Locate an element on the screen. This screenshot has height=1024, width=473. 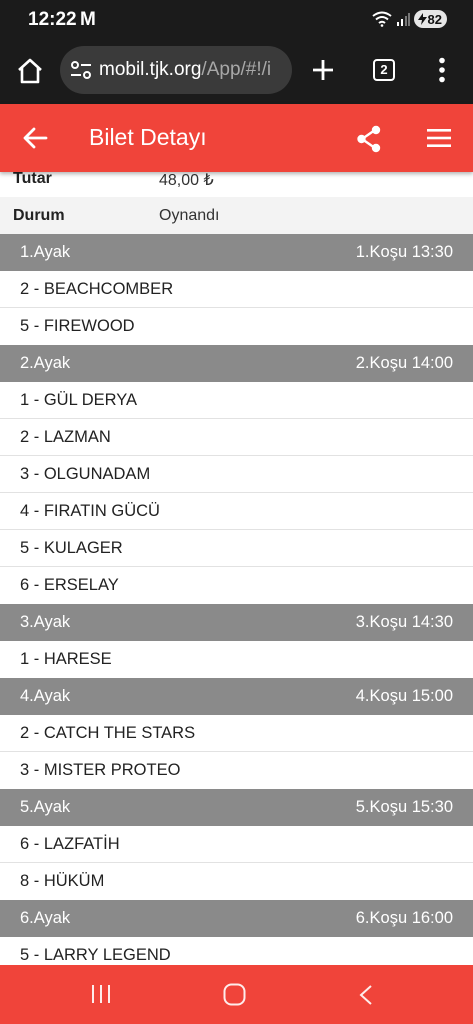
site-settings-icon is located at coordinates (81, 70).